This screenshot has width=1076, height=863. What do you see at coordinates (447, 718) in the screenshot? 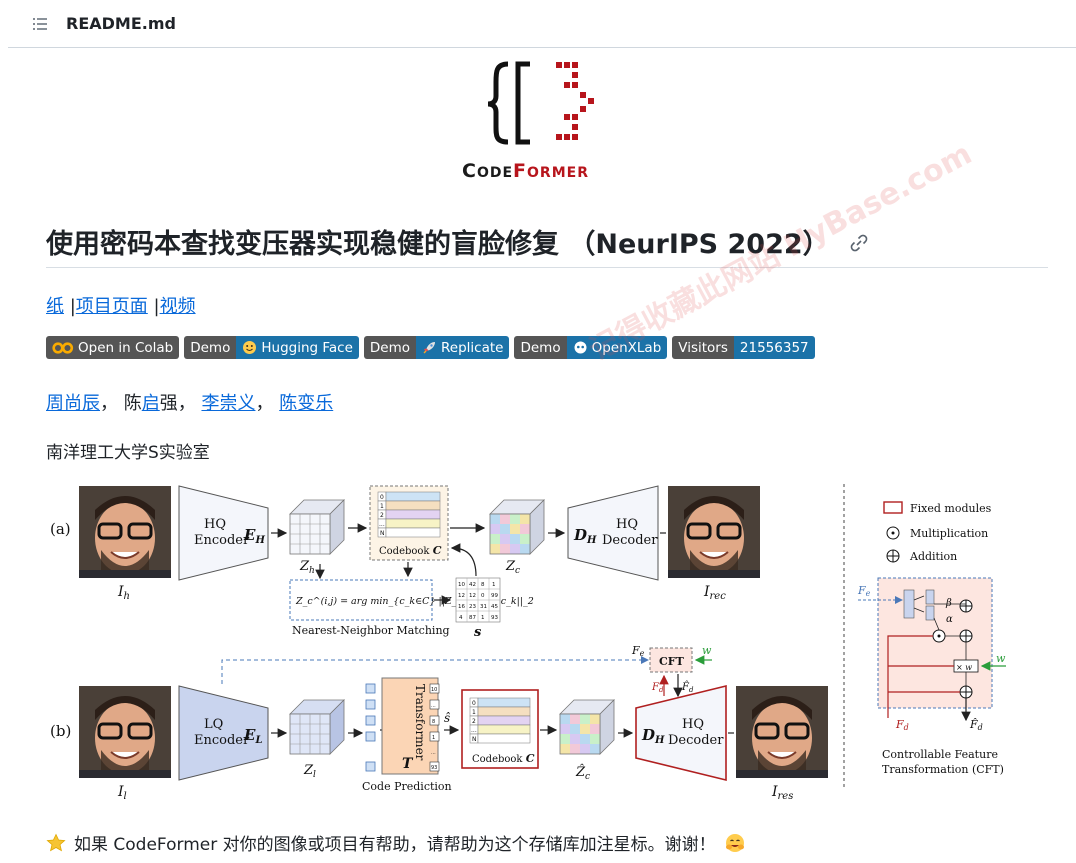
I see `svg-text: ŝ` at bounding box center [447, 718].